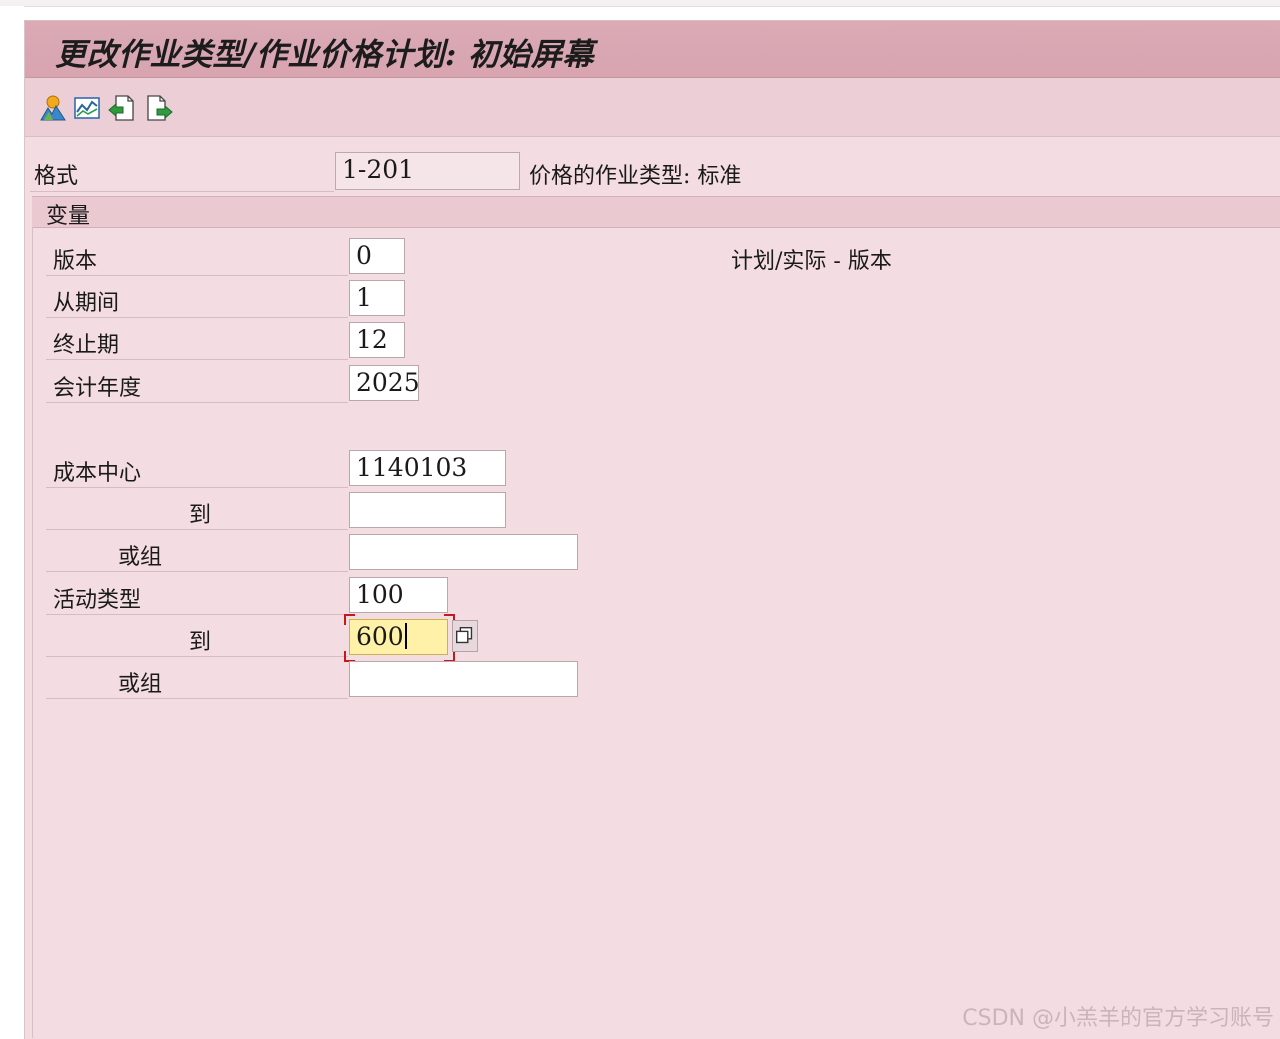 This screenshot has height=1039, width=1280. Describe the element at coordinates (377, 340) in the screenshot. I see `to-period-field: 12` at that location.